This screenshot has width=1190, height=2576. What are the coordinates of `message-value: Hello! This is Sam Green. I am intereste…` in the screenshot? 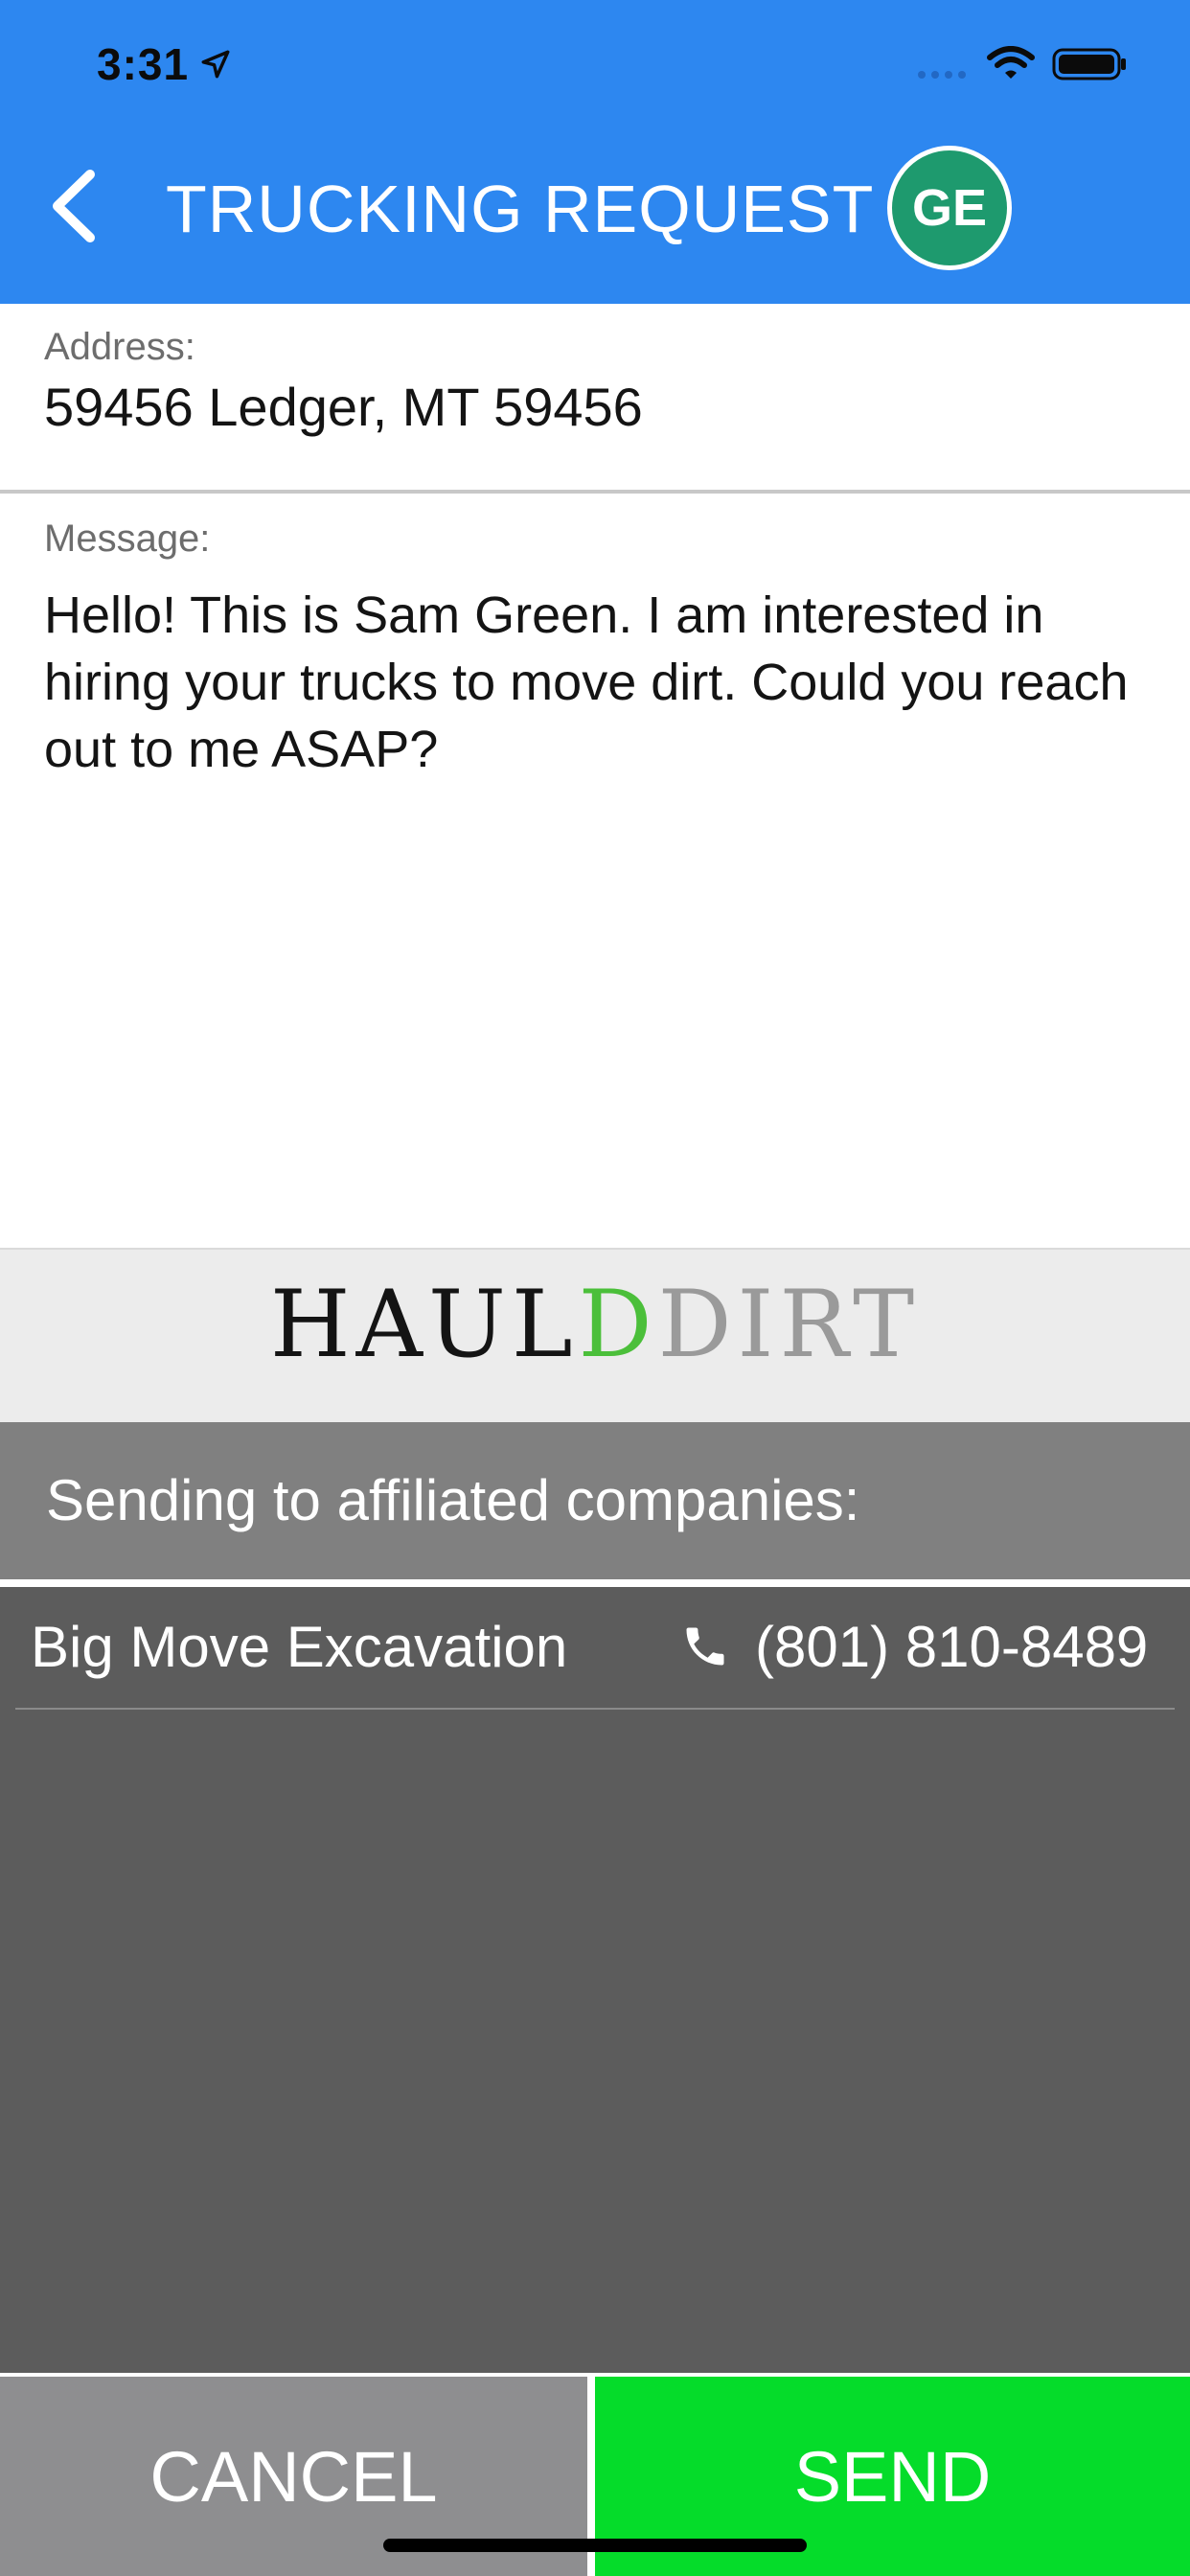 It's located at (587, 682).